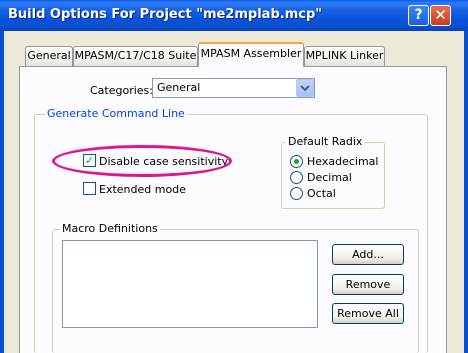  I want to click on extended-mode-label: Extended mode, so click(142, 189).